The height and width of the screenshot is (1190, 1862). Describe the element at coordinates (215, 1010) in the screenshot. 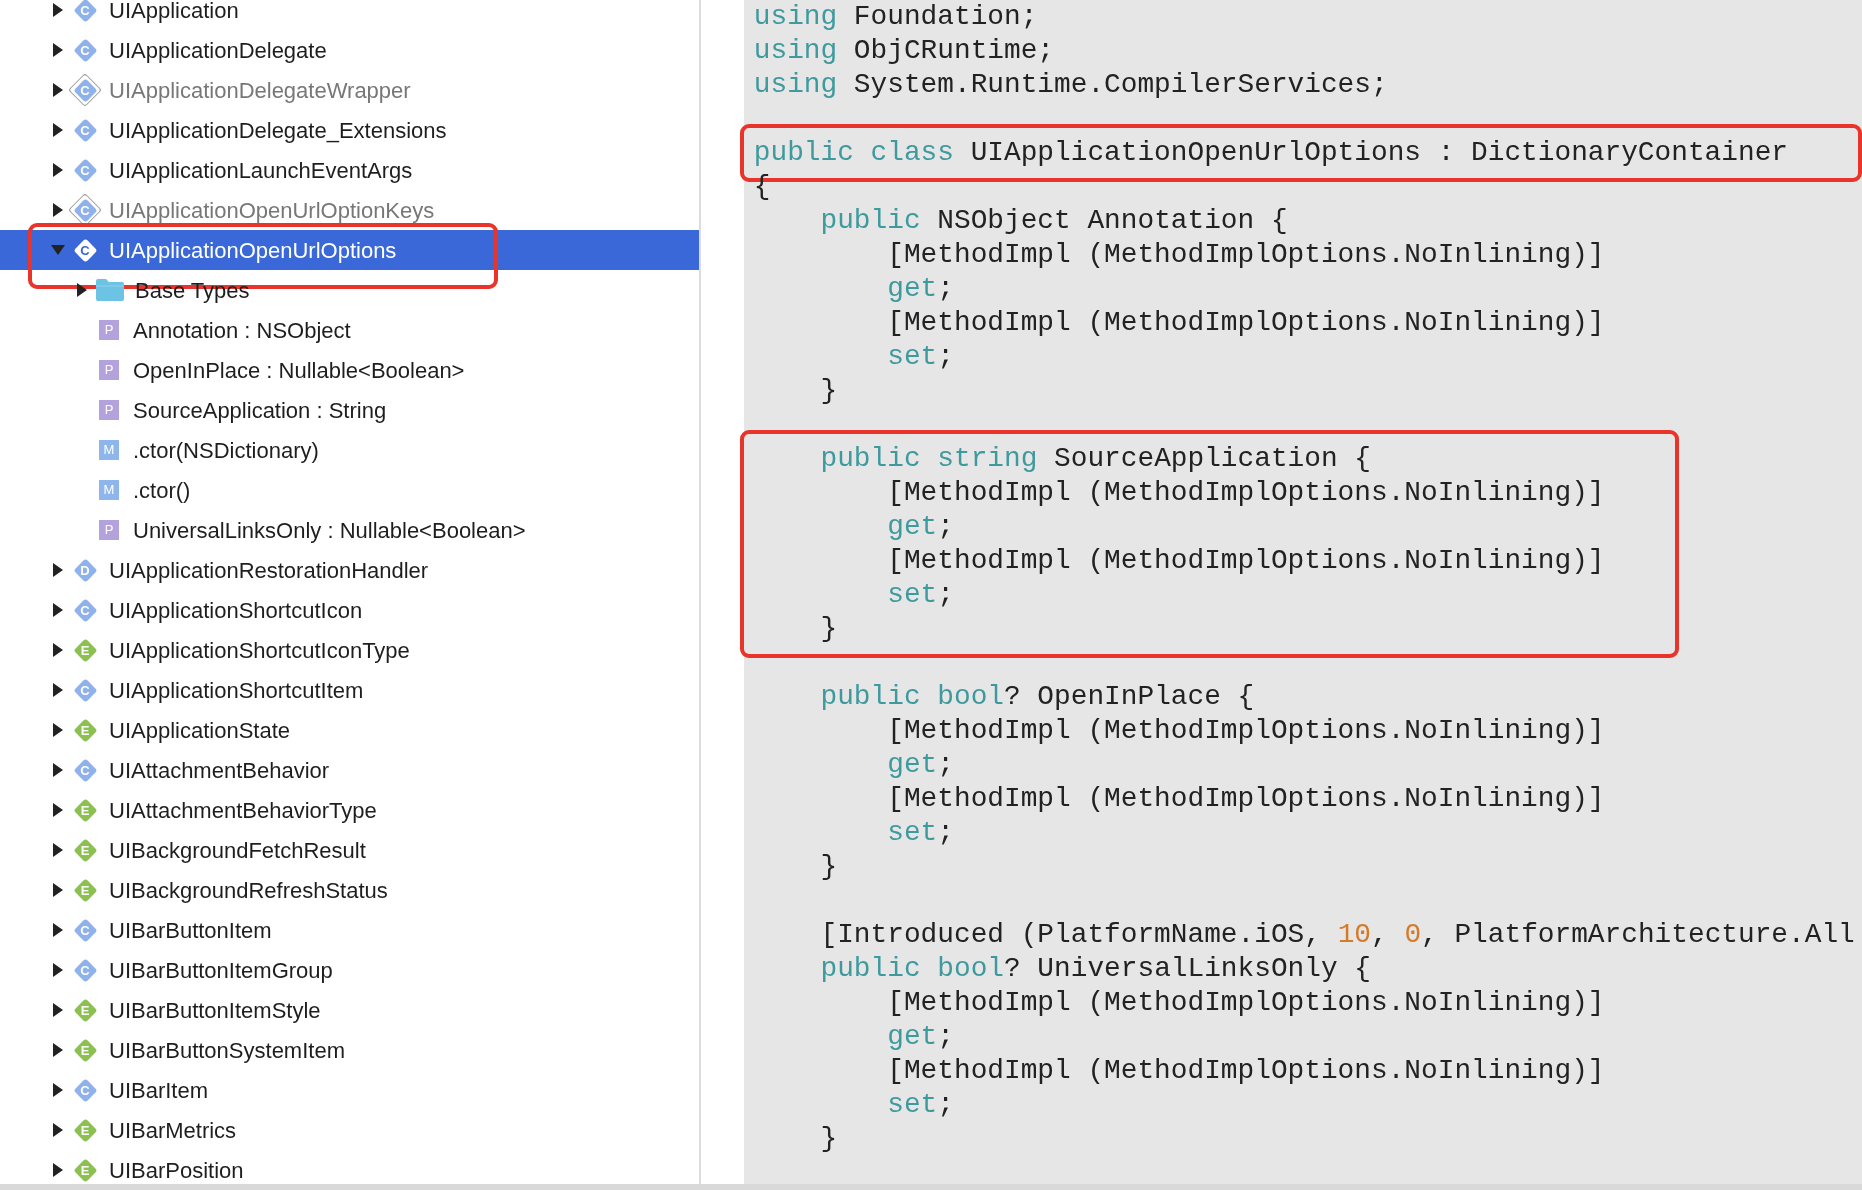

I see `item-label: UIBarButtonItemStyle` at that location.